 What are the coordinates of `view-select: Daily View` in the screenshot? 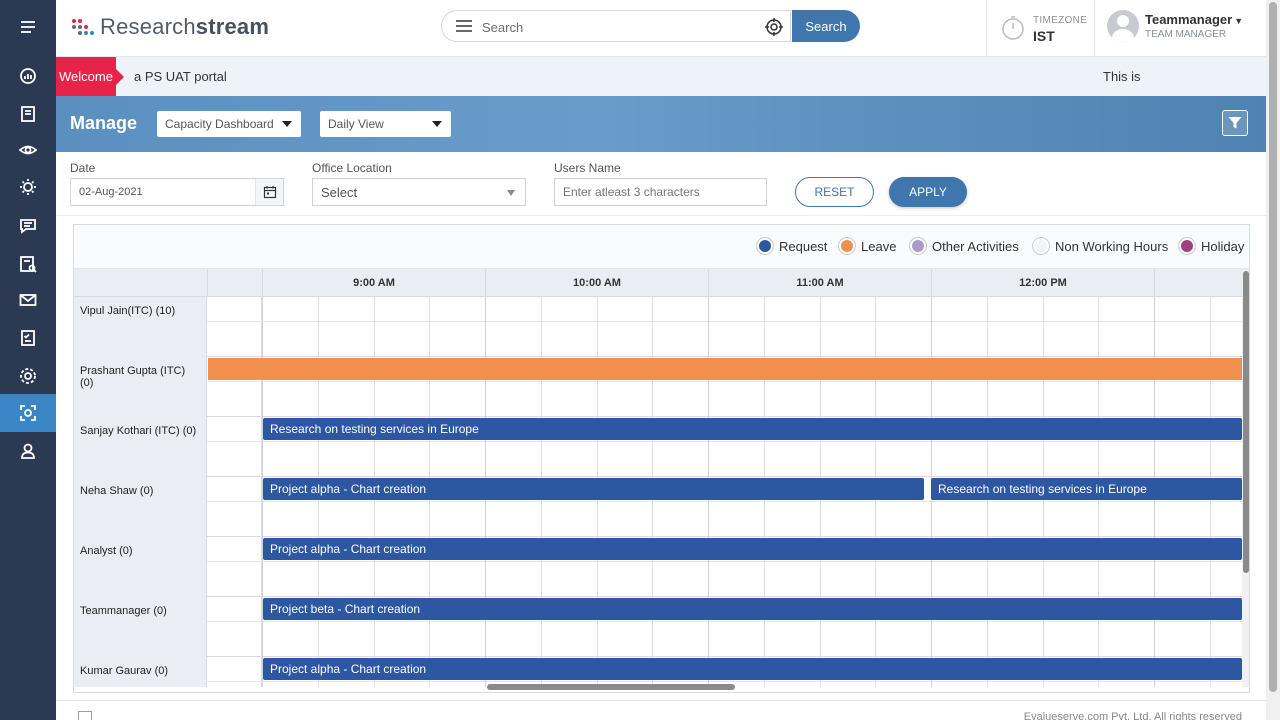 It's located at (385, 124).